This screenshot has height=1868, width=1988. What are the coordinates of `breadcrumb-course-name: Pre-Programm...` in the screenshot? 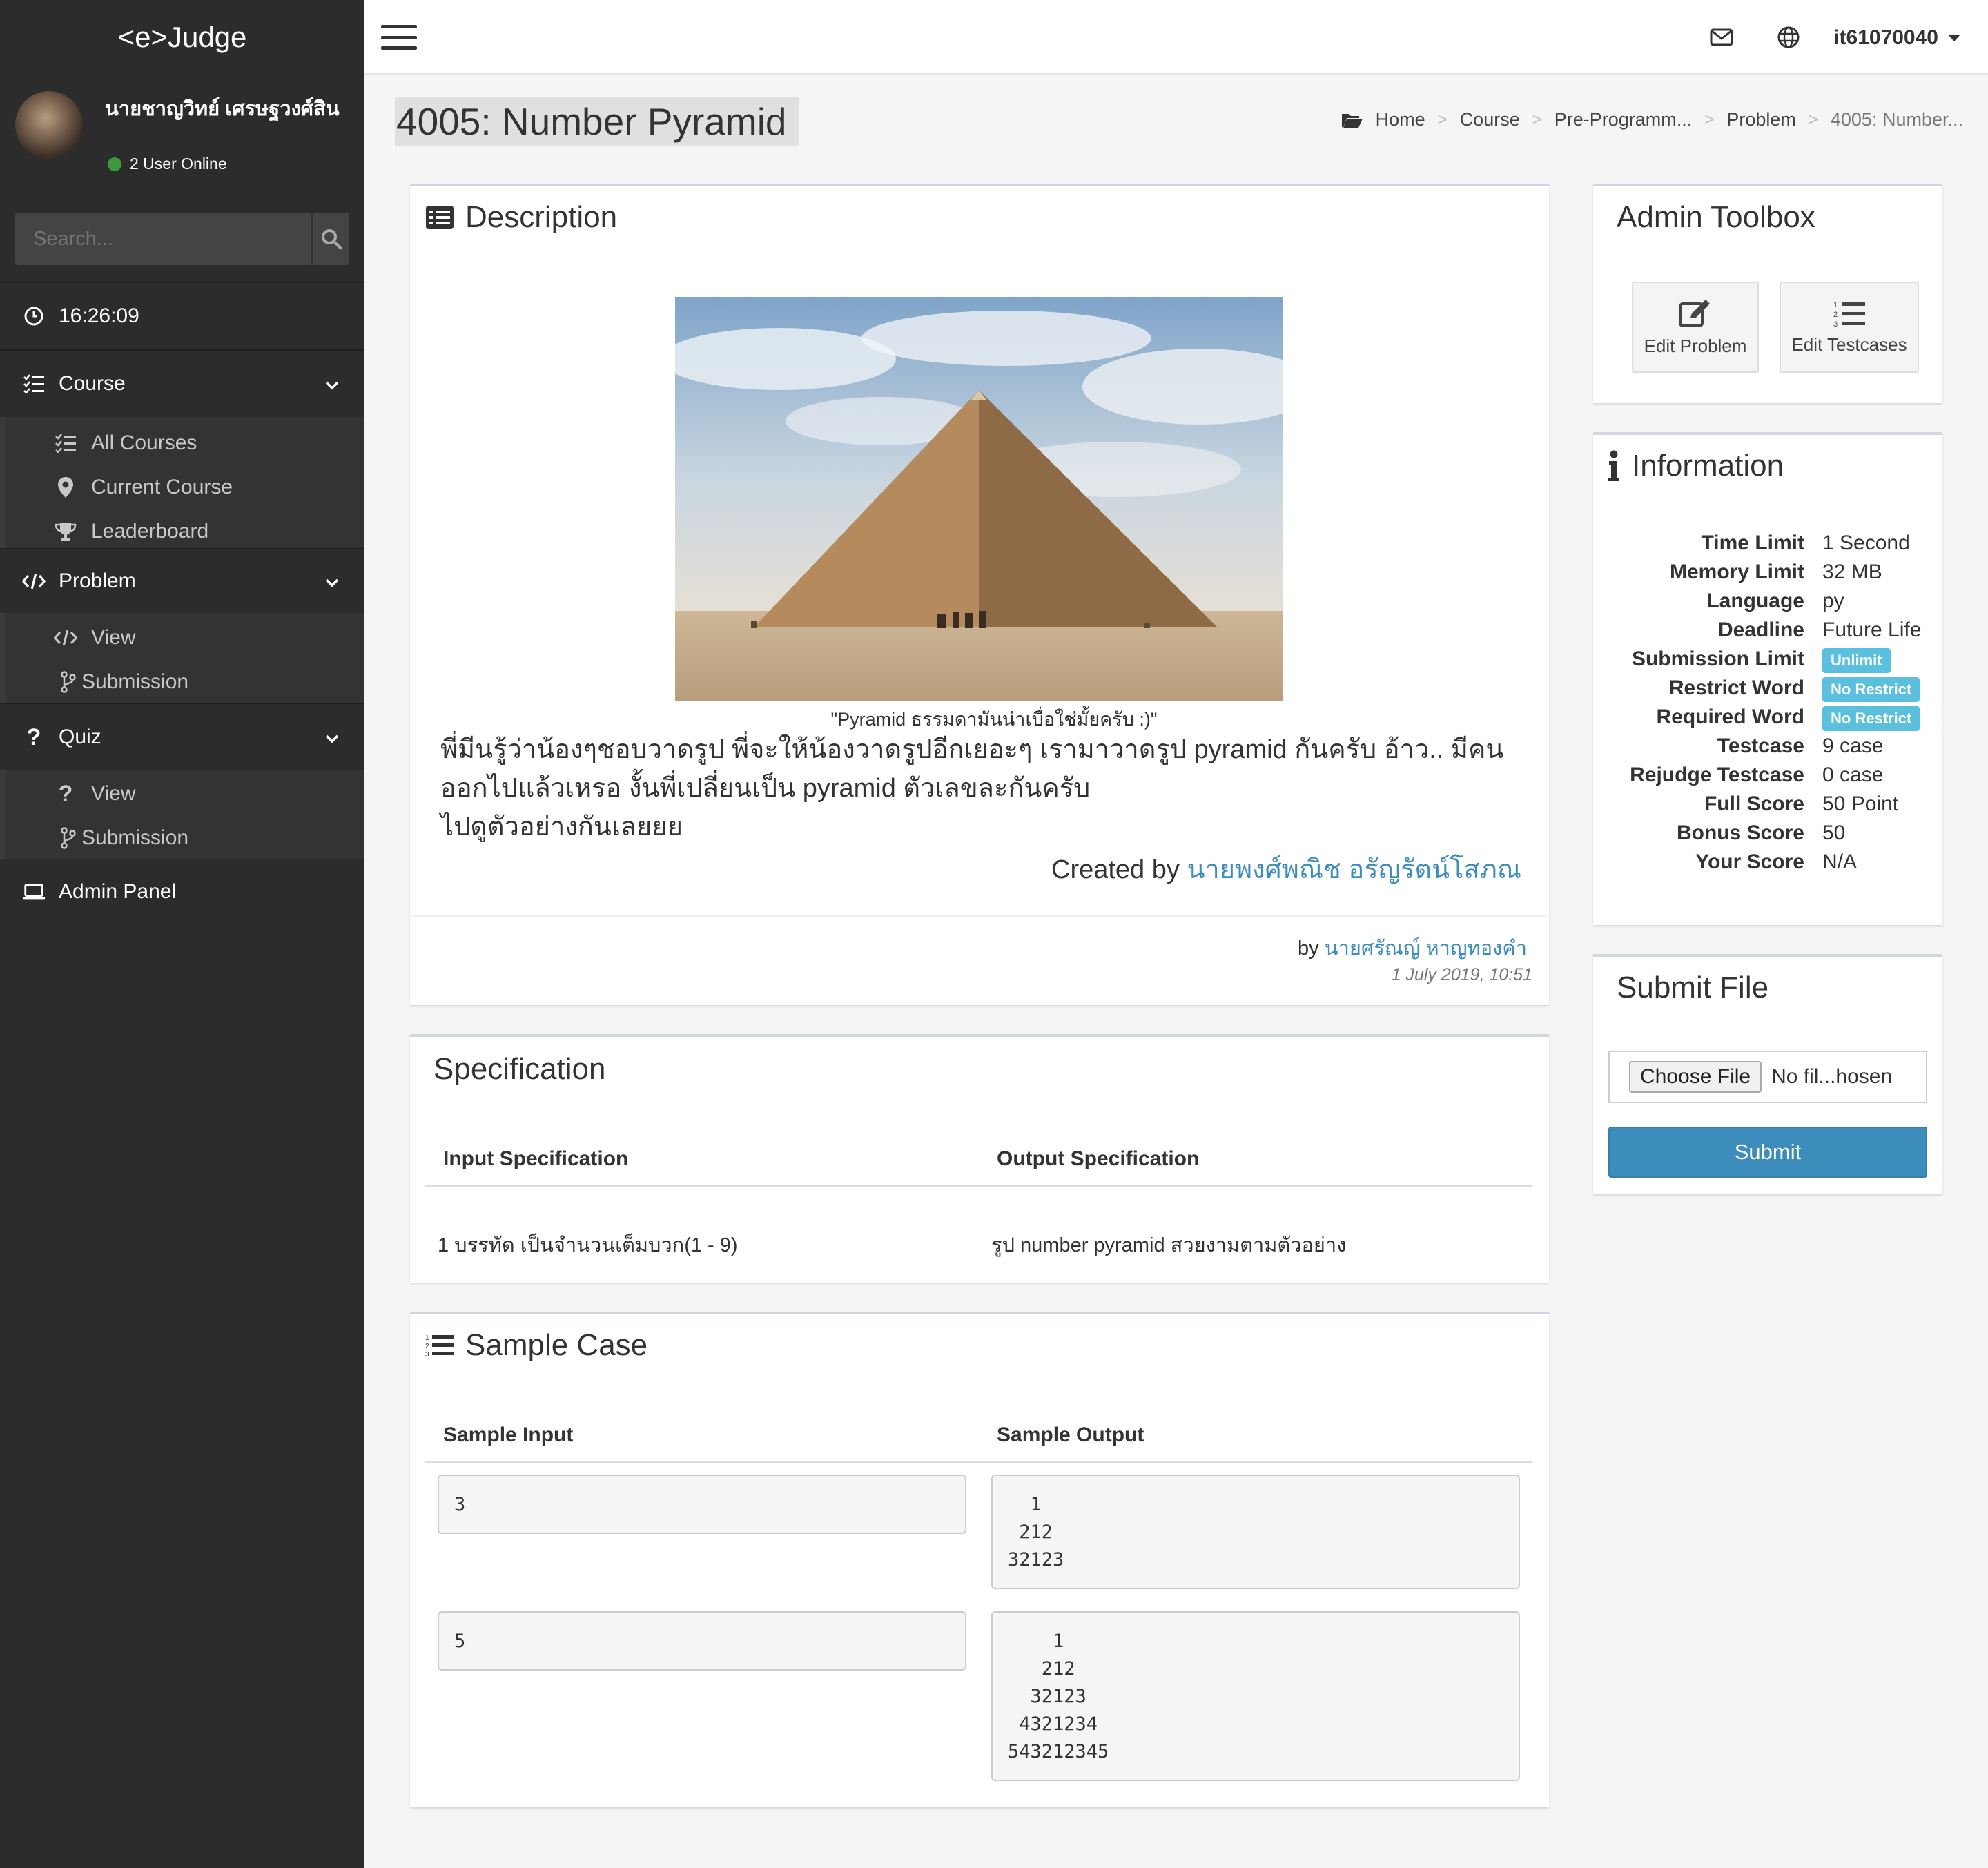 It's located at (1624, 119).